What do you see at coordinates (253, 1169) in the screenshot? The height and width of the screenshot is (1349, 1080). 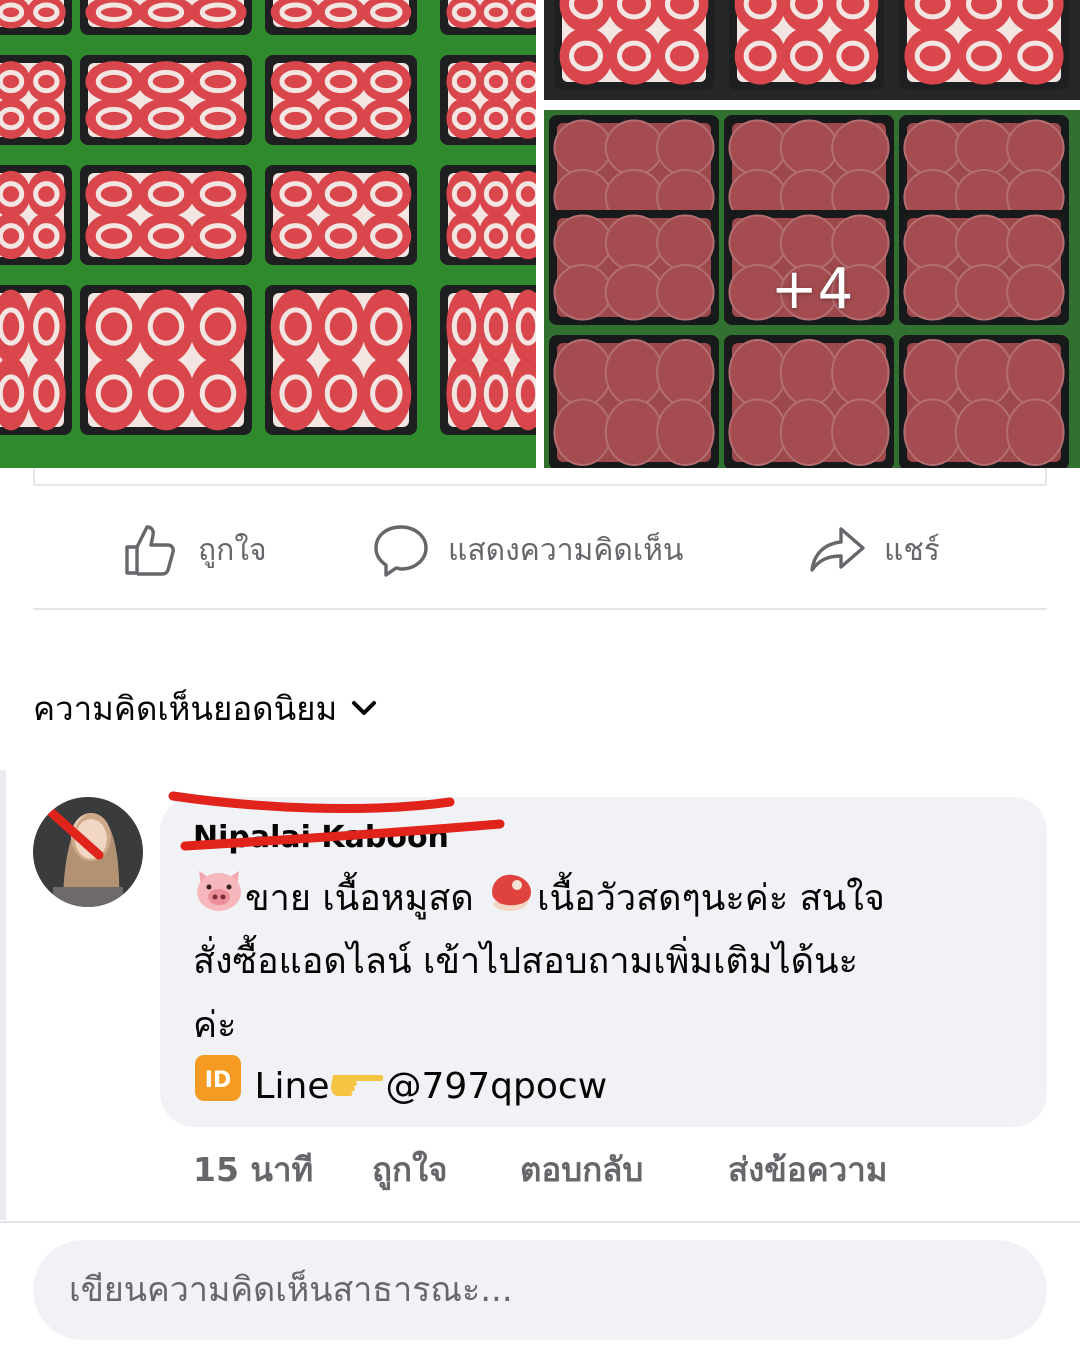 I see `comment-timestamp: 15 นาที` at bounding box center [253, 1169].